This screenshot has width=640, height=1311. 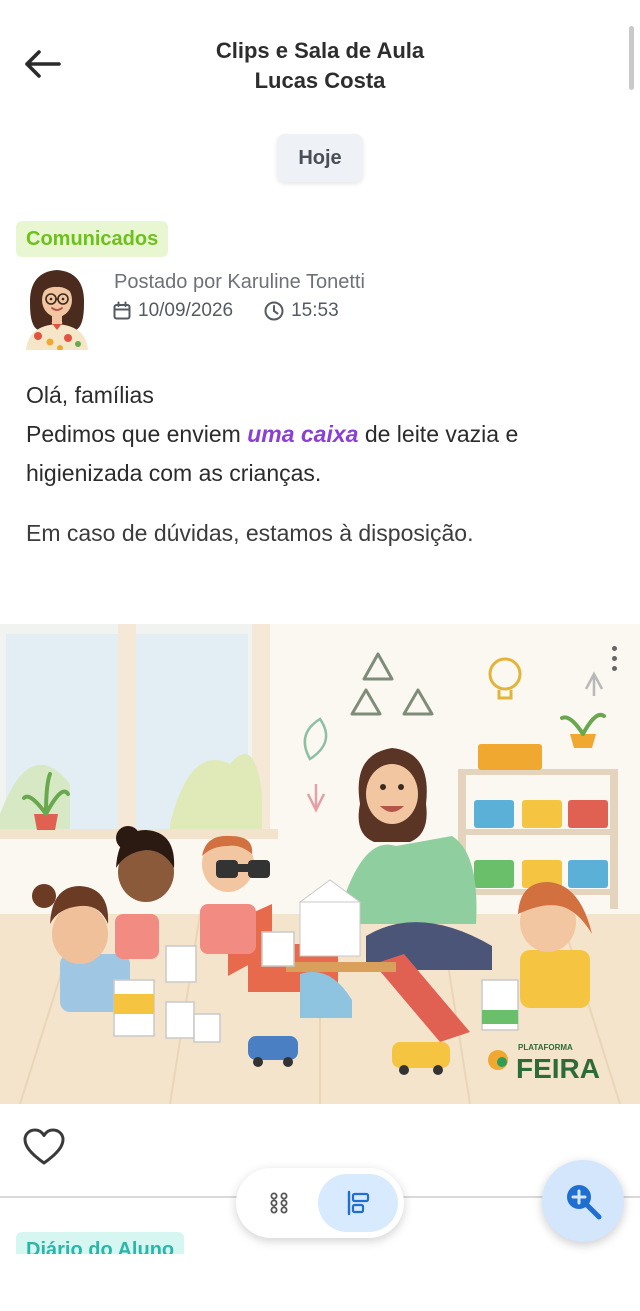 I want to click on date-separator-chip: Hoje, so click(x=320, y=158).